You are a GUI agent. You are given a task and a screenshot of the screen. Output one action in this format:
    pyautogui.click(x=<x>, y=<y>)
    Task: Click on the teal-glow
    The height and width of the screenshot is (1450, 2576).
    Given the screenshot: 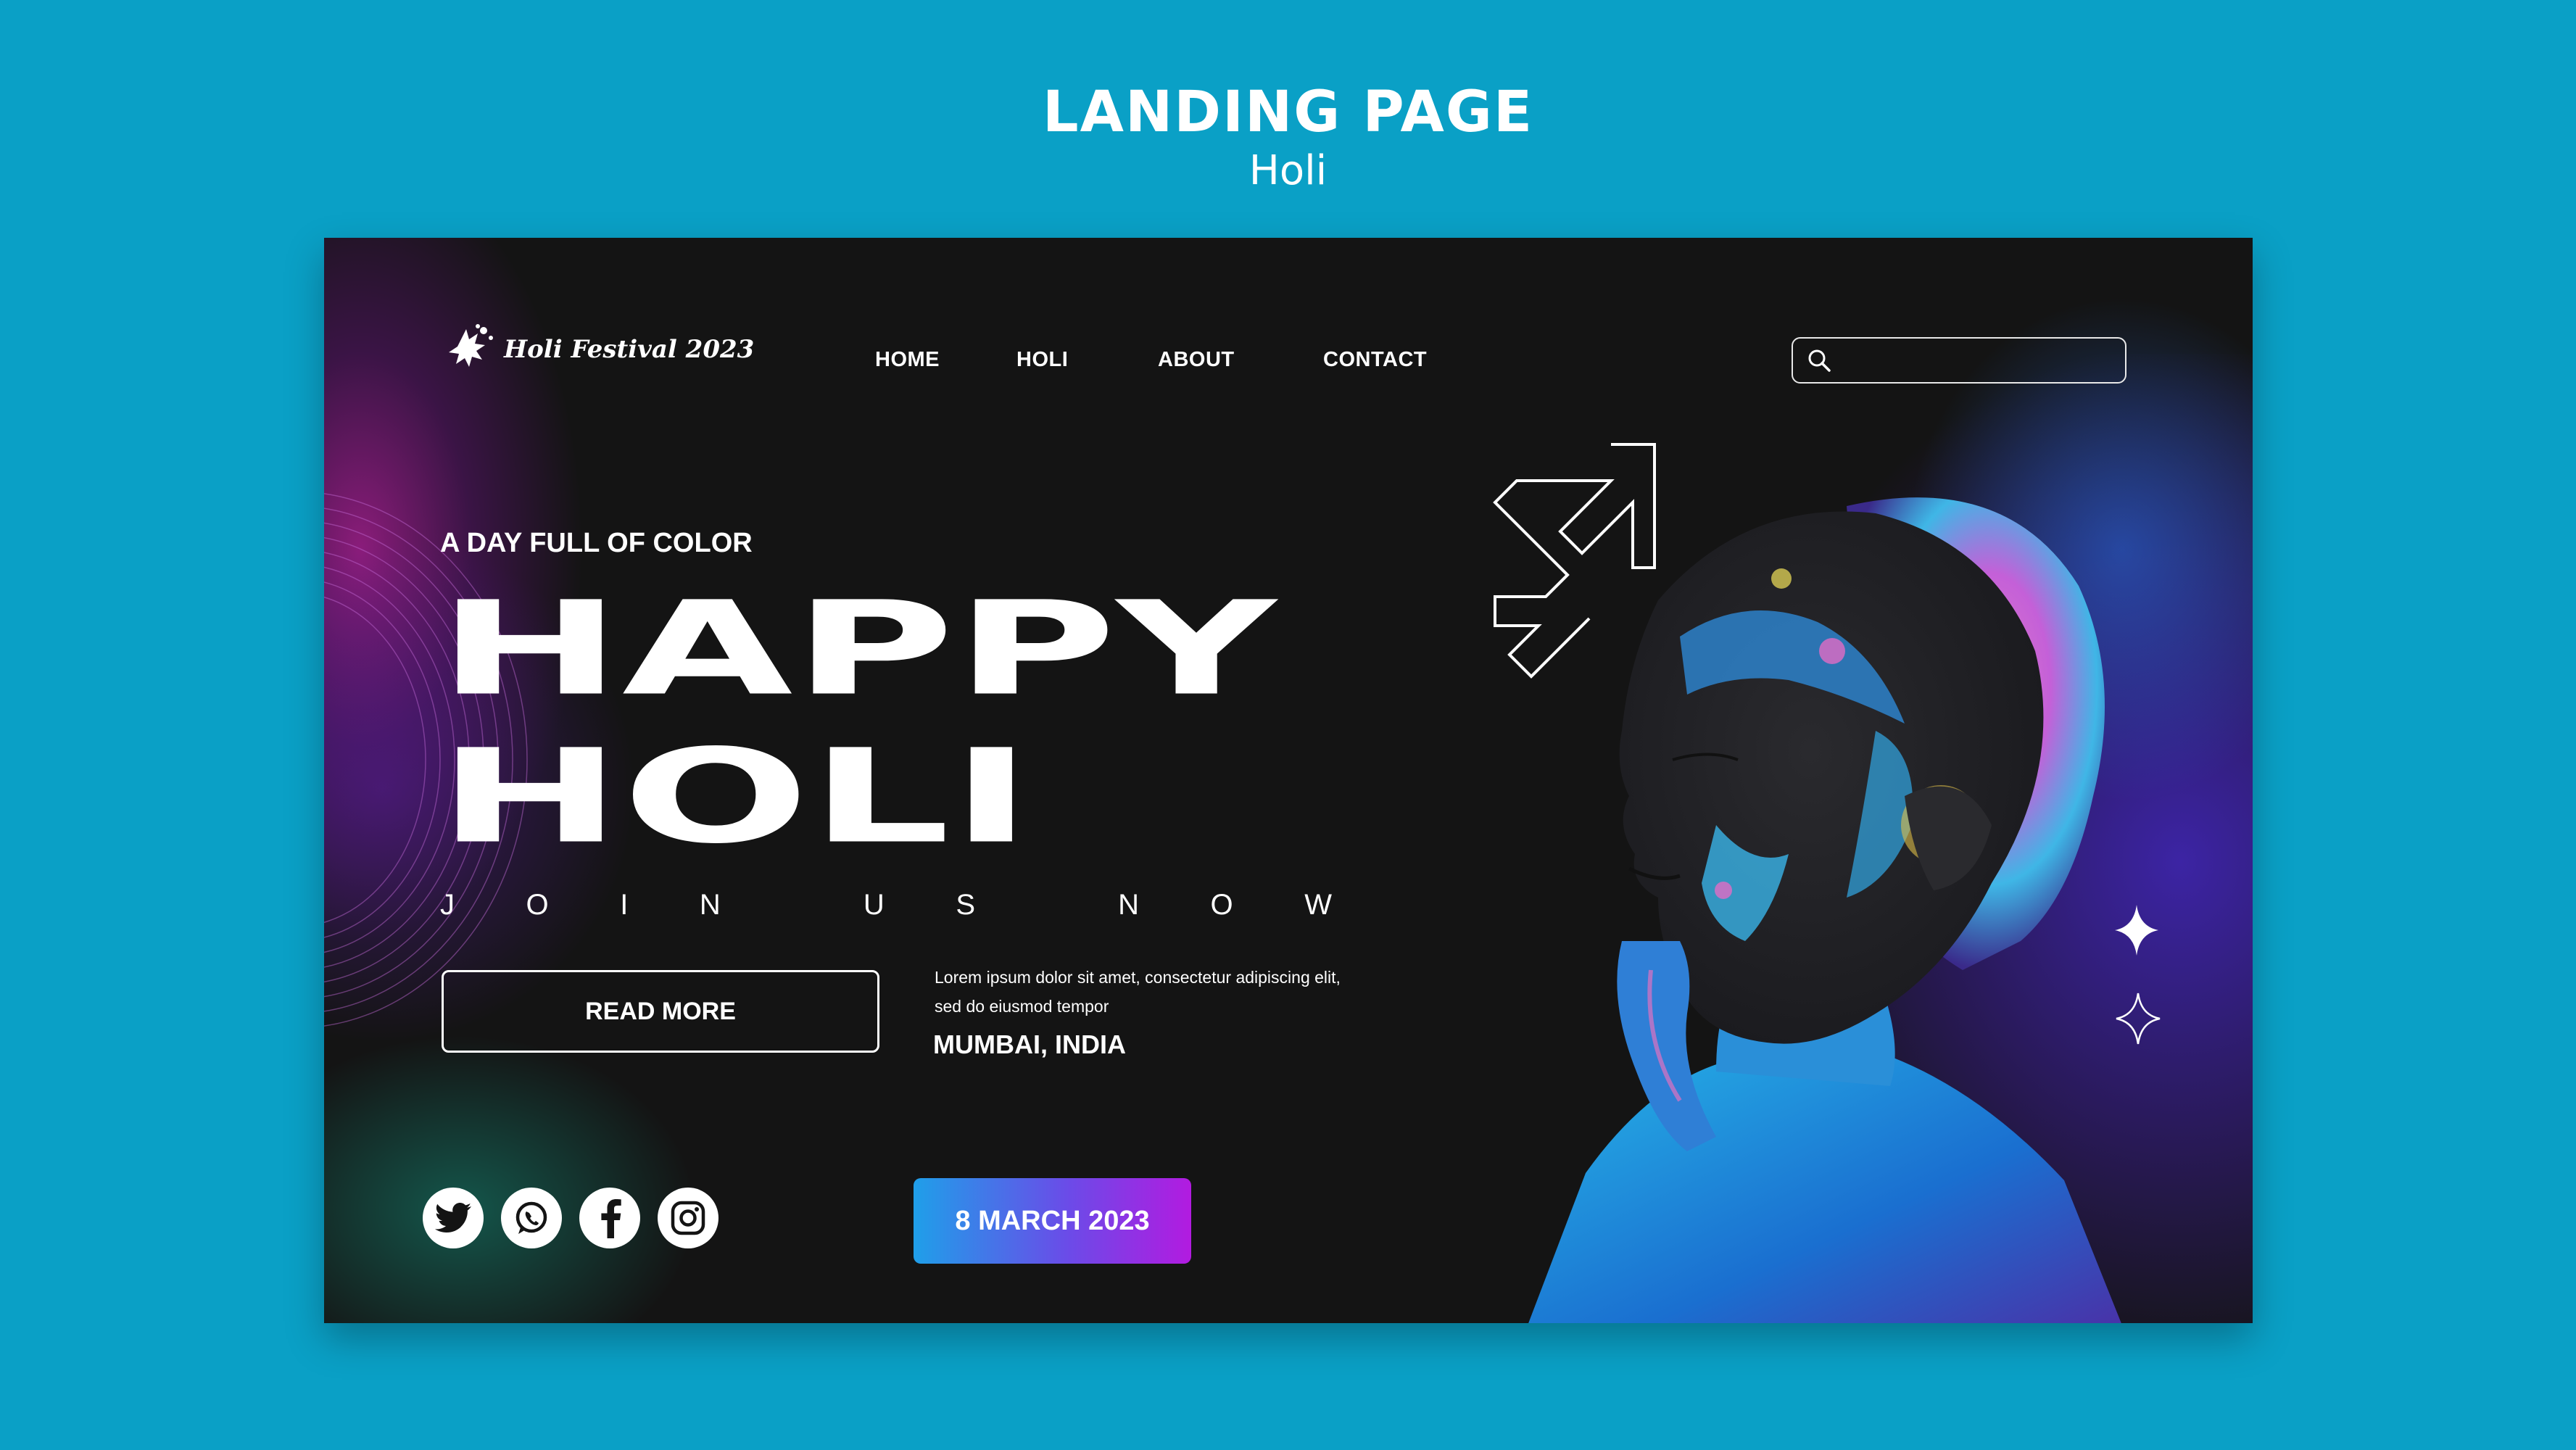 What is the action you would take?
    pyautogui.click(x=520, y=1172)
    